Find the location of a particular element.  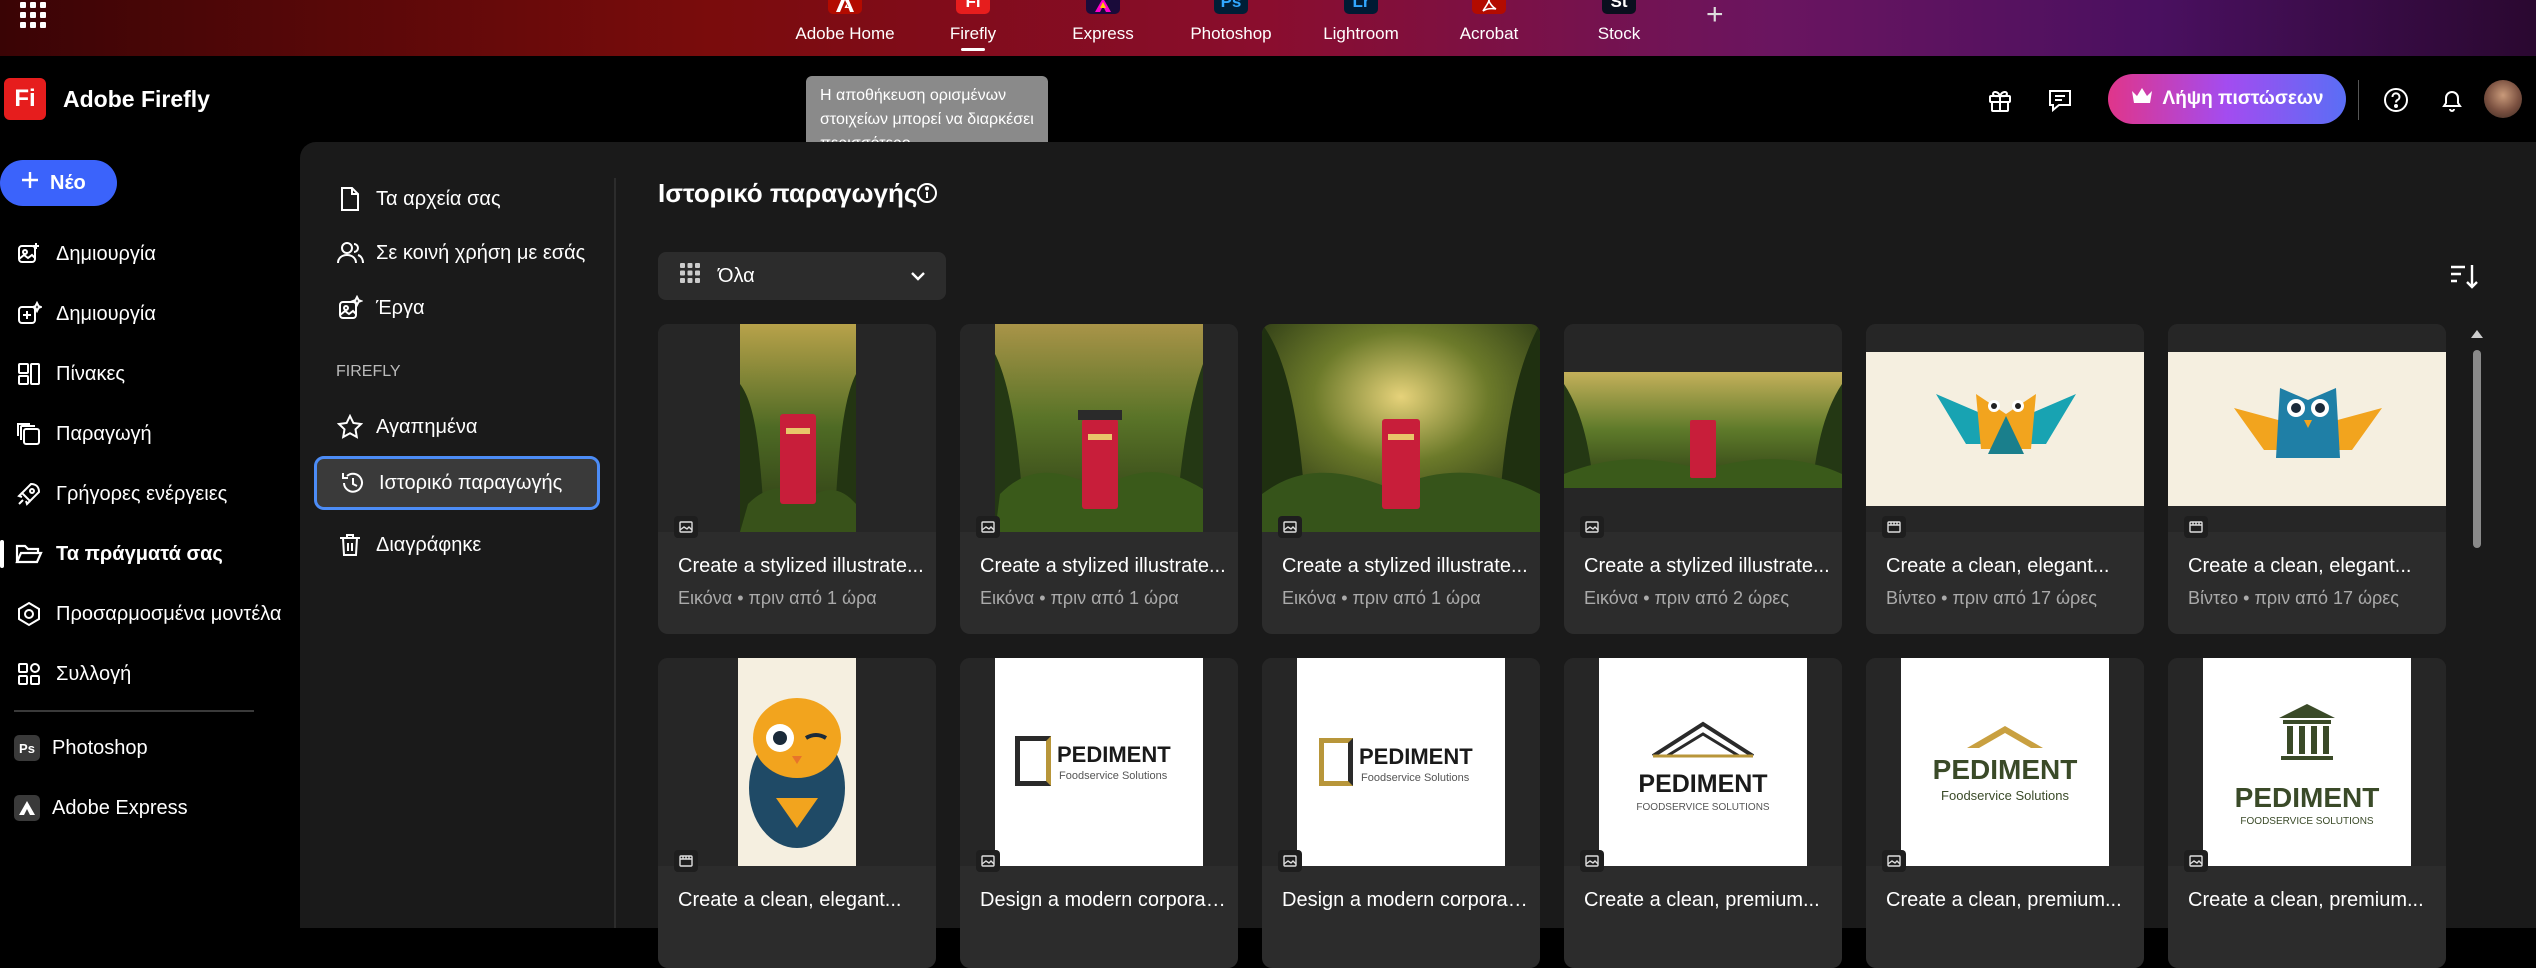

nav-app-express: Adobe Express is located at coordinates (150, 808).